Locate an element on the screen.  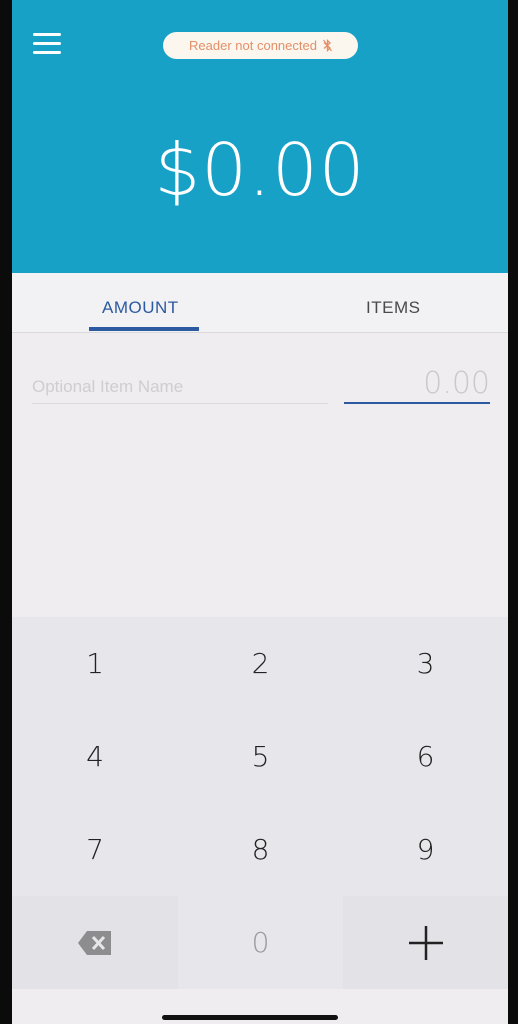
tab-bar: AMOUNT ITEMS is located at coordinates (260, 303).